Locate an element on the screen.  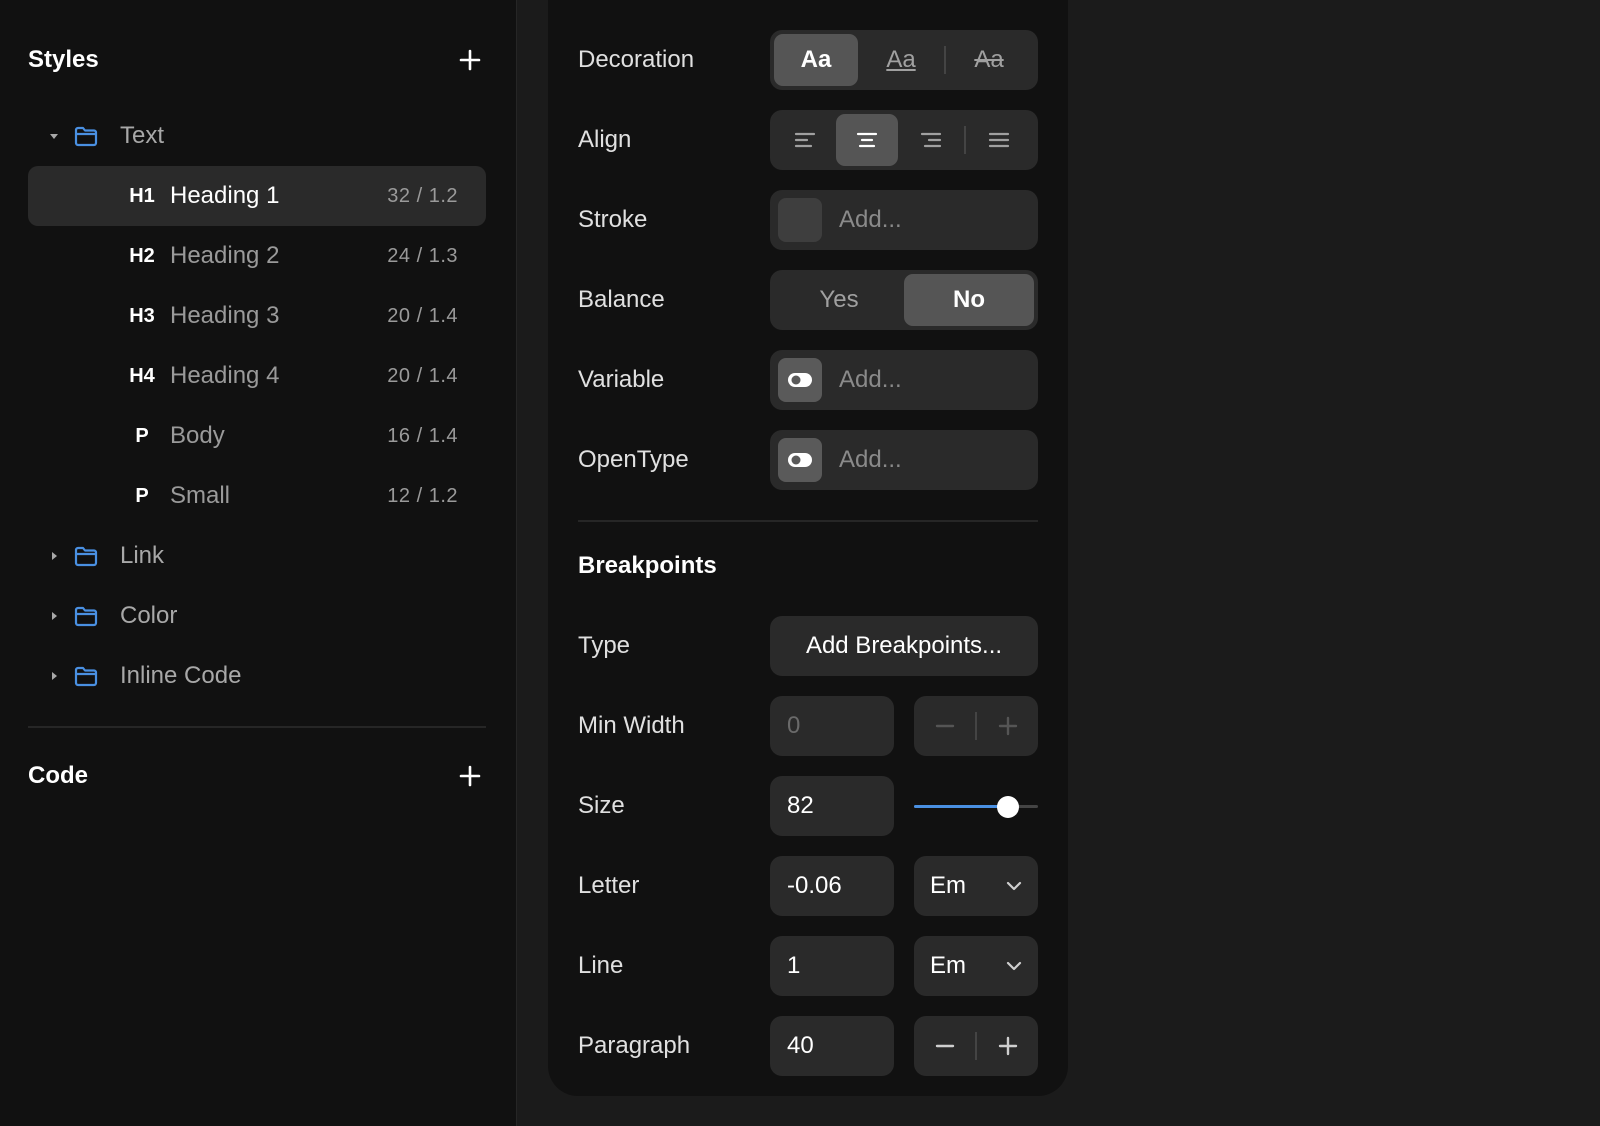
line-label: Line is located at coordinates (601, 965).